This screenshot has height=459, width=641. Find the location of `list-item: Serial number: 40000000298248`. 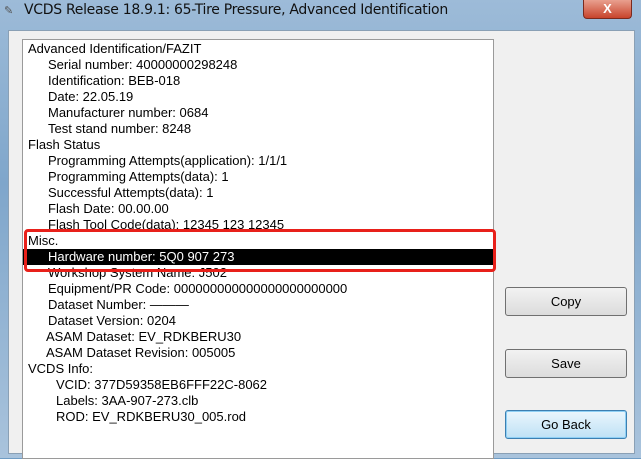

list-item: Serial number: 40000000298248 is located at coordinates (258, 65).